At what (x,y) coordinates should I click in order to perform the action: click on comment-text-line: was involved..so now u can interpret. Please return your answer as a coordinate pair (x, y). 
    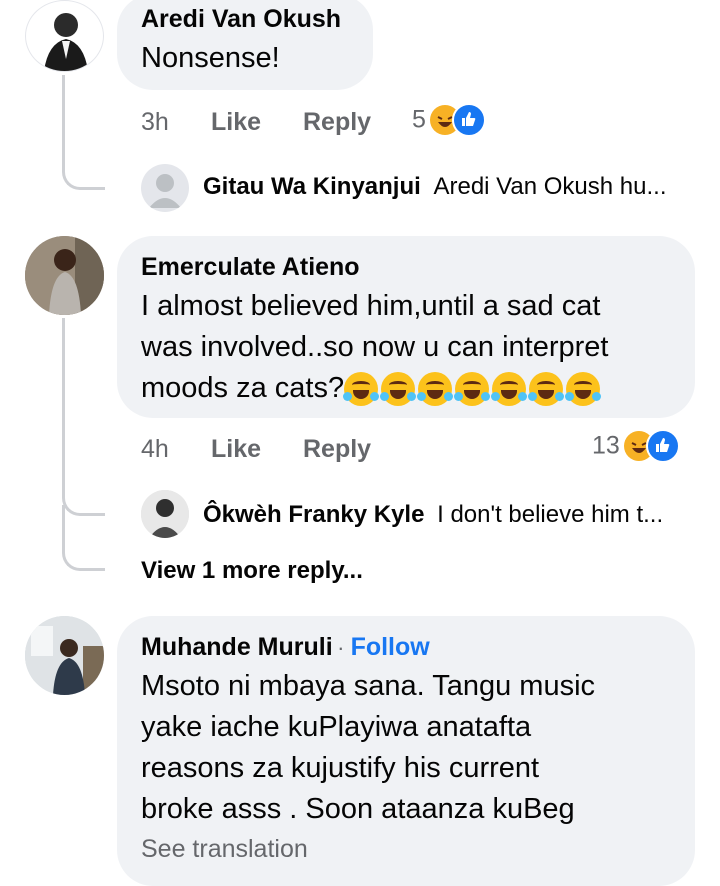
    Looking at the image, I should click on (375, 347).